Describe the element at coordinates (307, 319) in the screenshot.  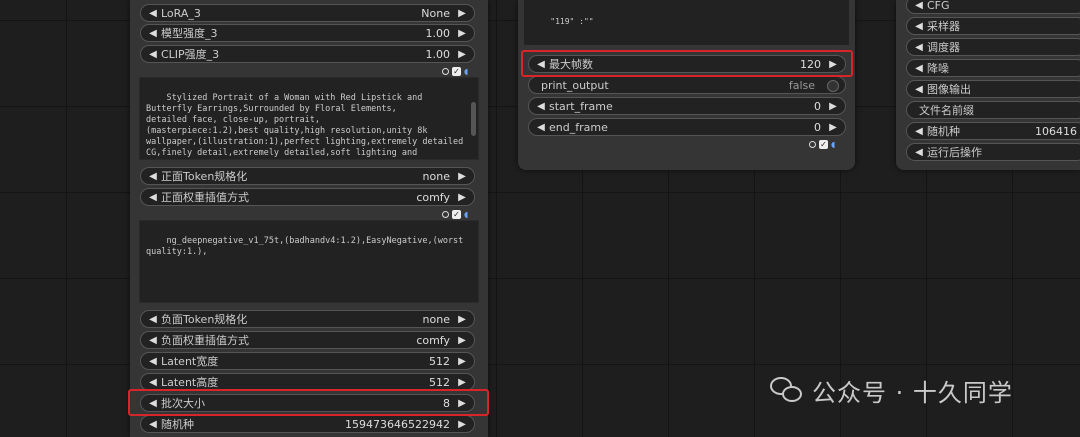
I see `negative-token-normalization-combo: ◀ 负面Token规格化 none ▶` at that location.